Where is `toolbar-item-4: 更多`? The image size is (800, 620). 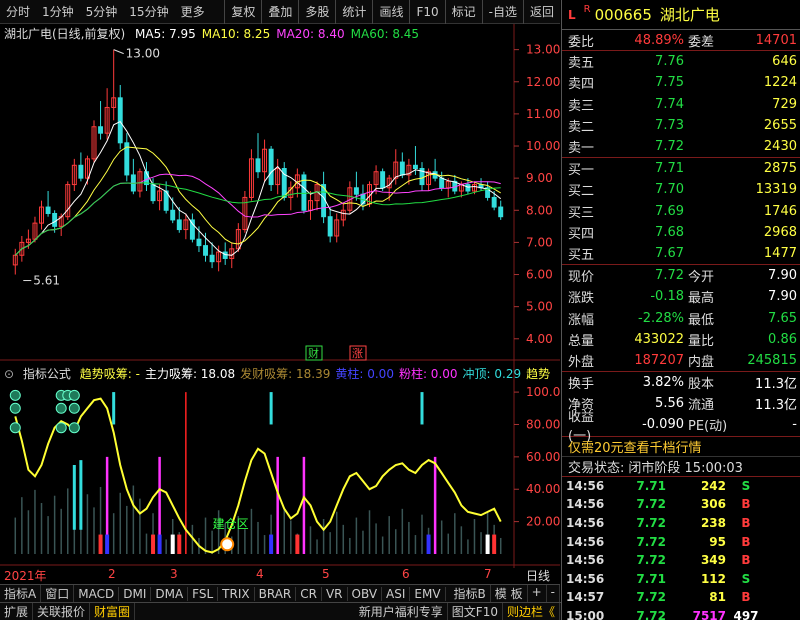 toolbar-item-4: 更多 is located at coordinates (193, 12).